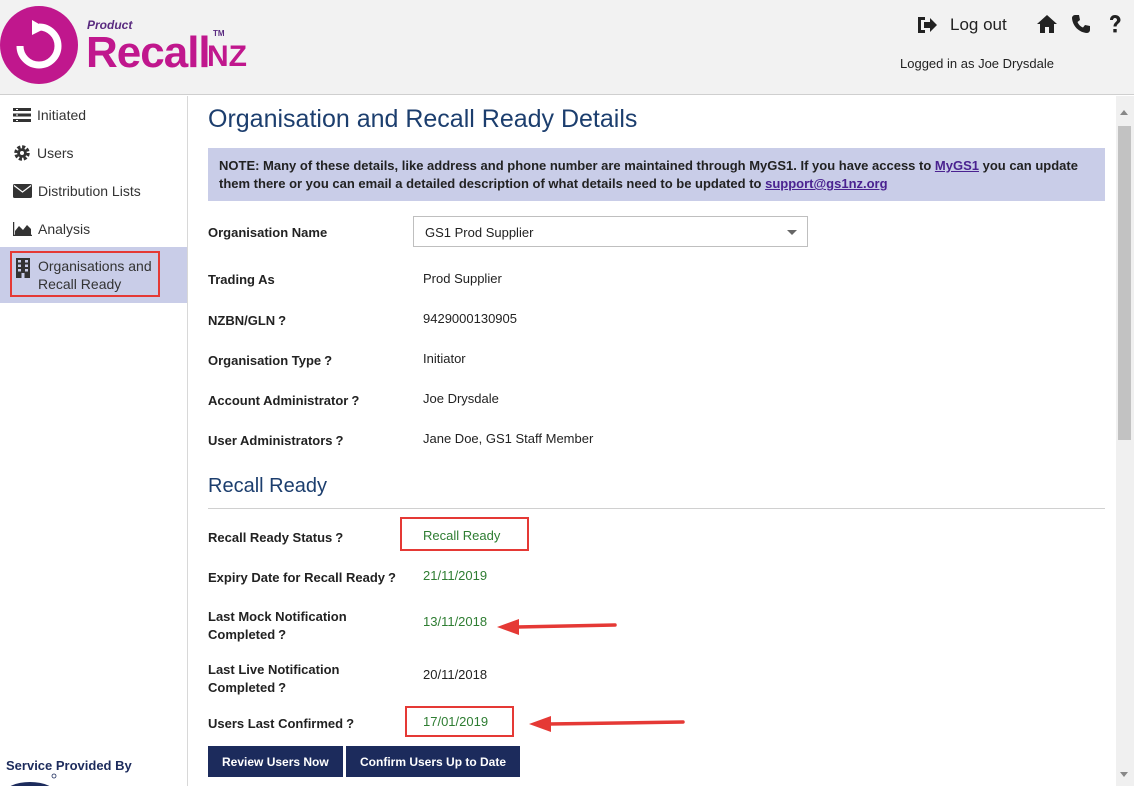 This screenshot has width=1134, height=786. Describe the element at coordinates (277, 625) in the screenshot. I see `last-mock-label: Last Mock Notification Completed?` at that location.